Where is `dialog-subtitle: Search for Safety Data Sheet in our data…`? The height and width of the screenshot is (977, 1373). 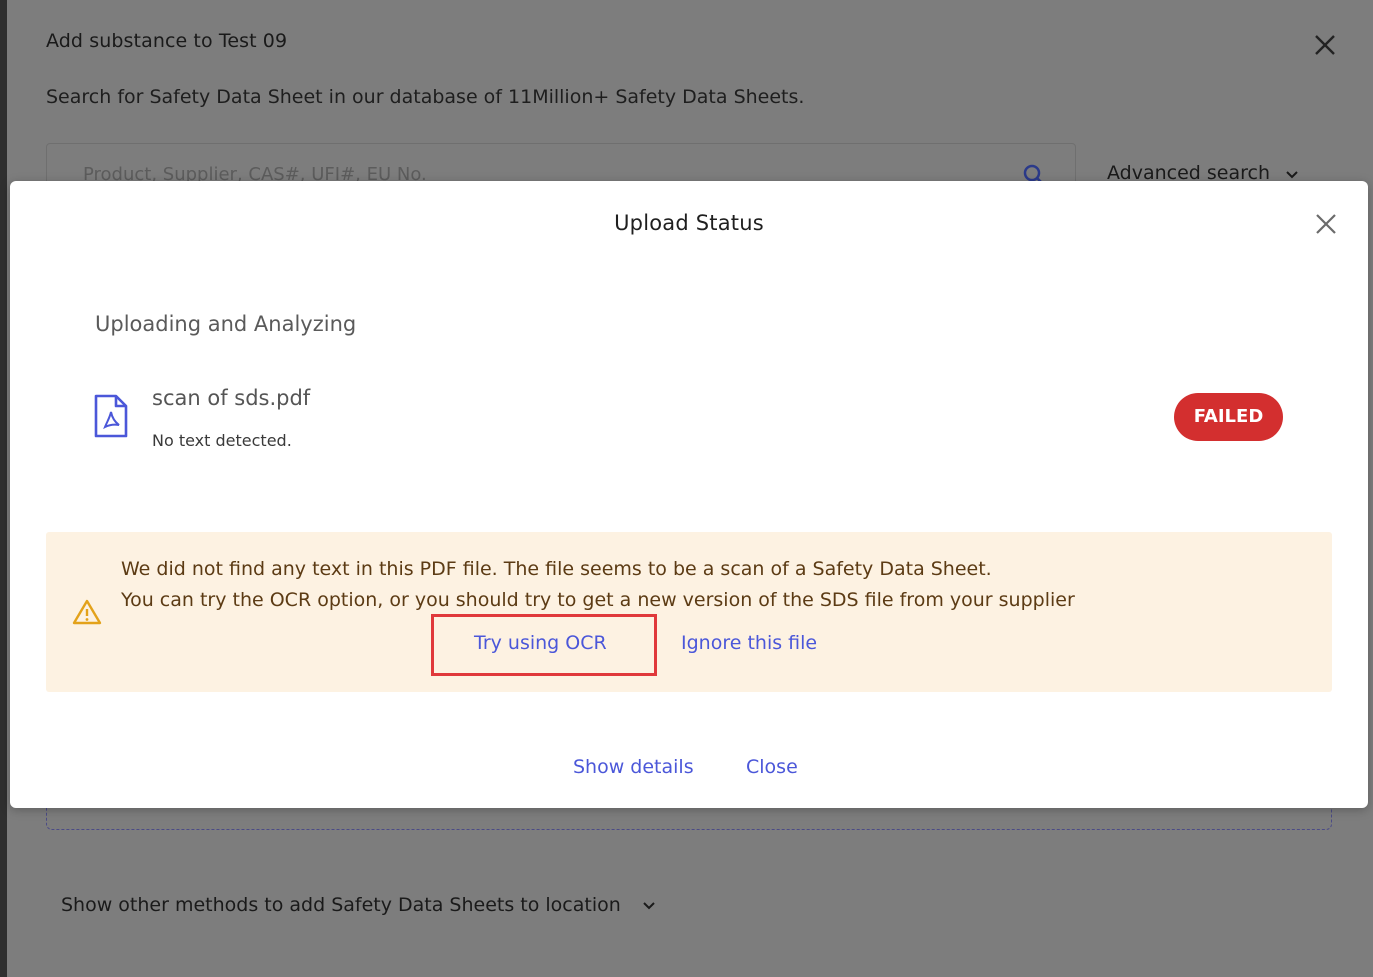 dialog-subtitle: Search for Safety Data Sheet in our data… is located at coordinates (425, 97).